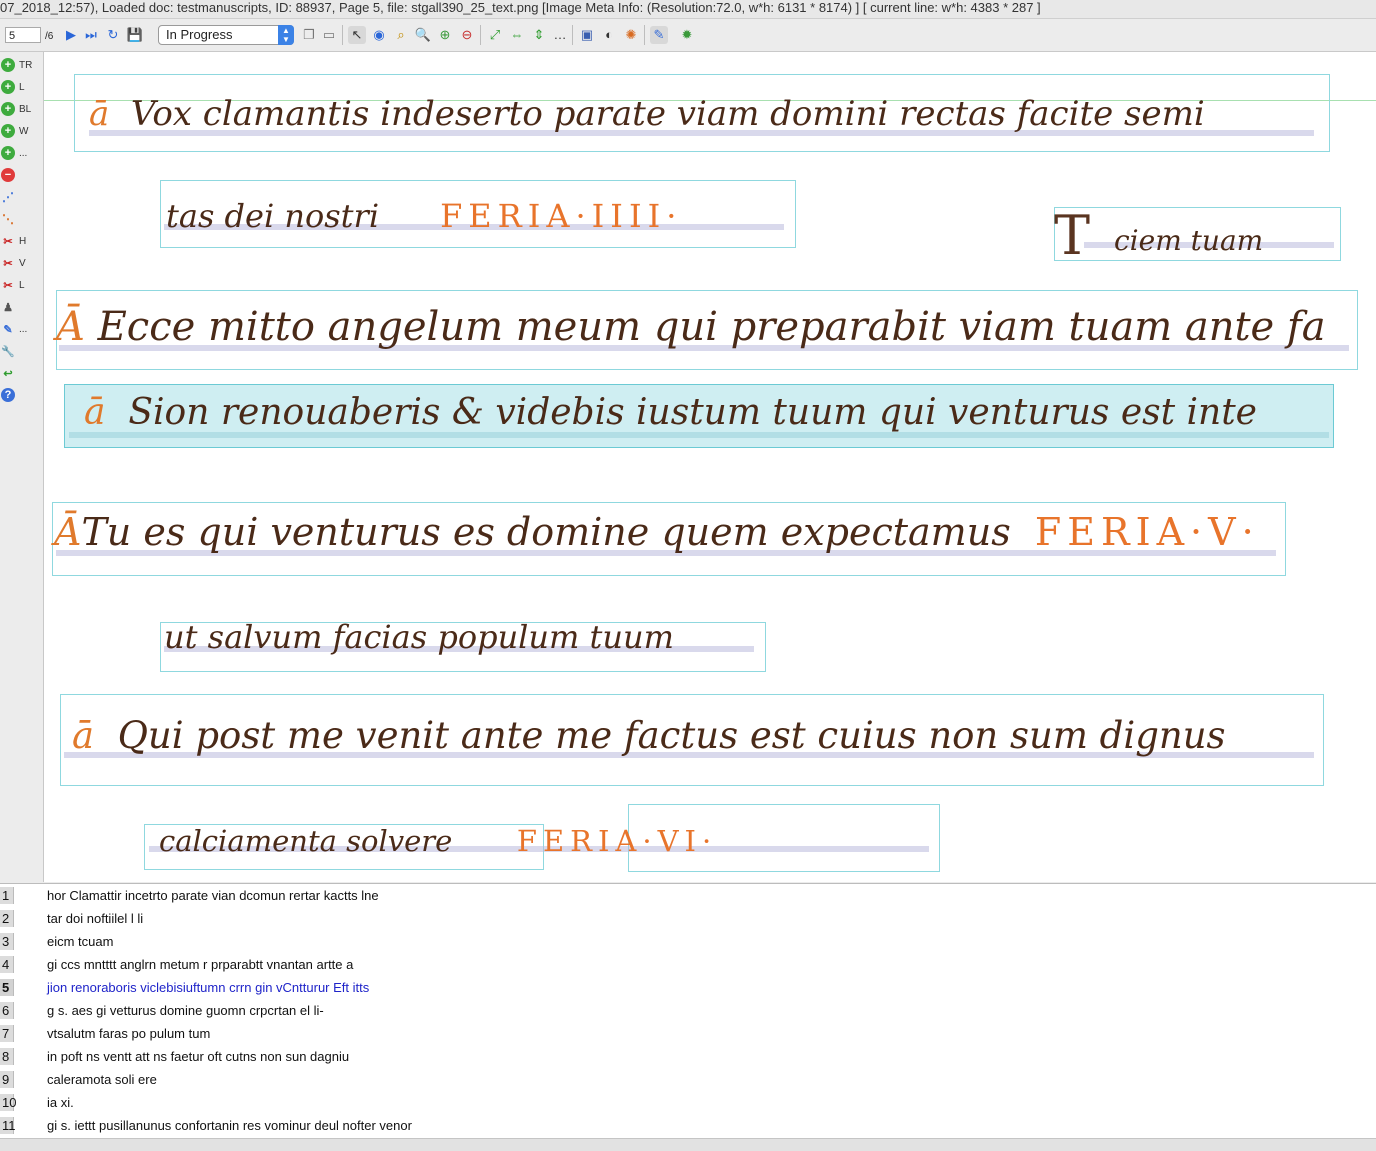 The image size is (1376, 1151). I want to click on status-dropdown: In Progress ▲ ▼, so click(226, 35).